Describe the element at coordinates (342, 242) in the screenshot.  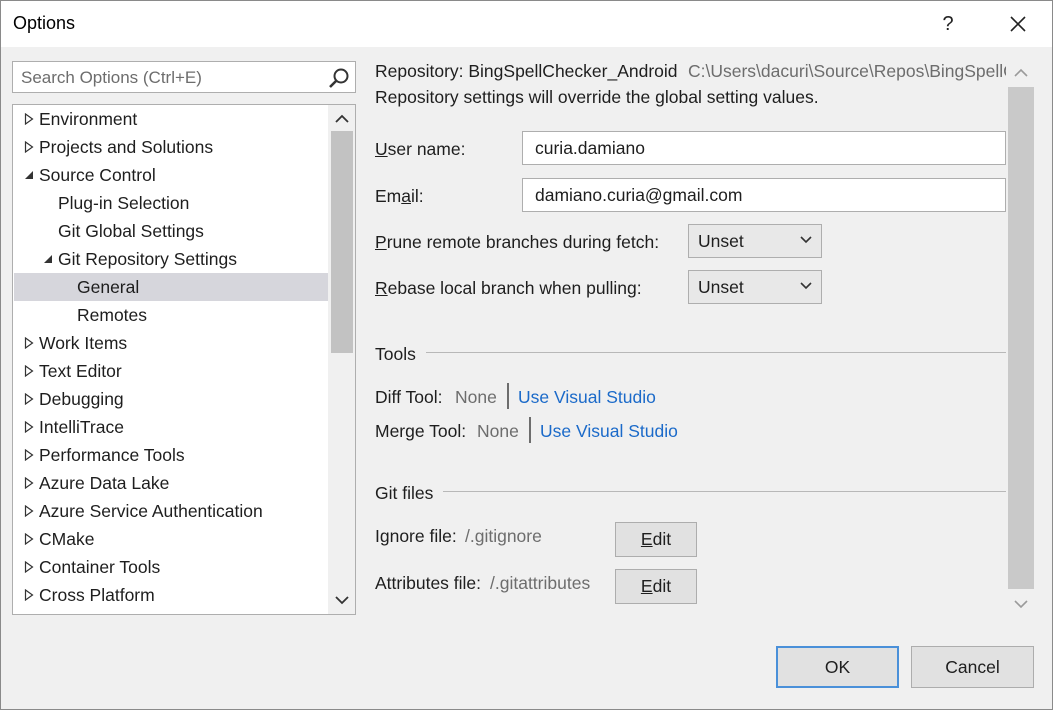
I see `tree-scroll-thumb` at that location.